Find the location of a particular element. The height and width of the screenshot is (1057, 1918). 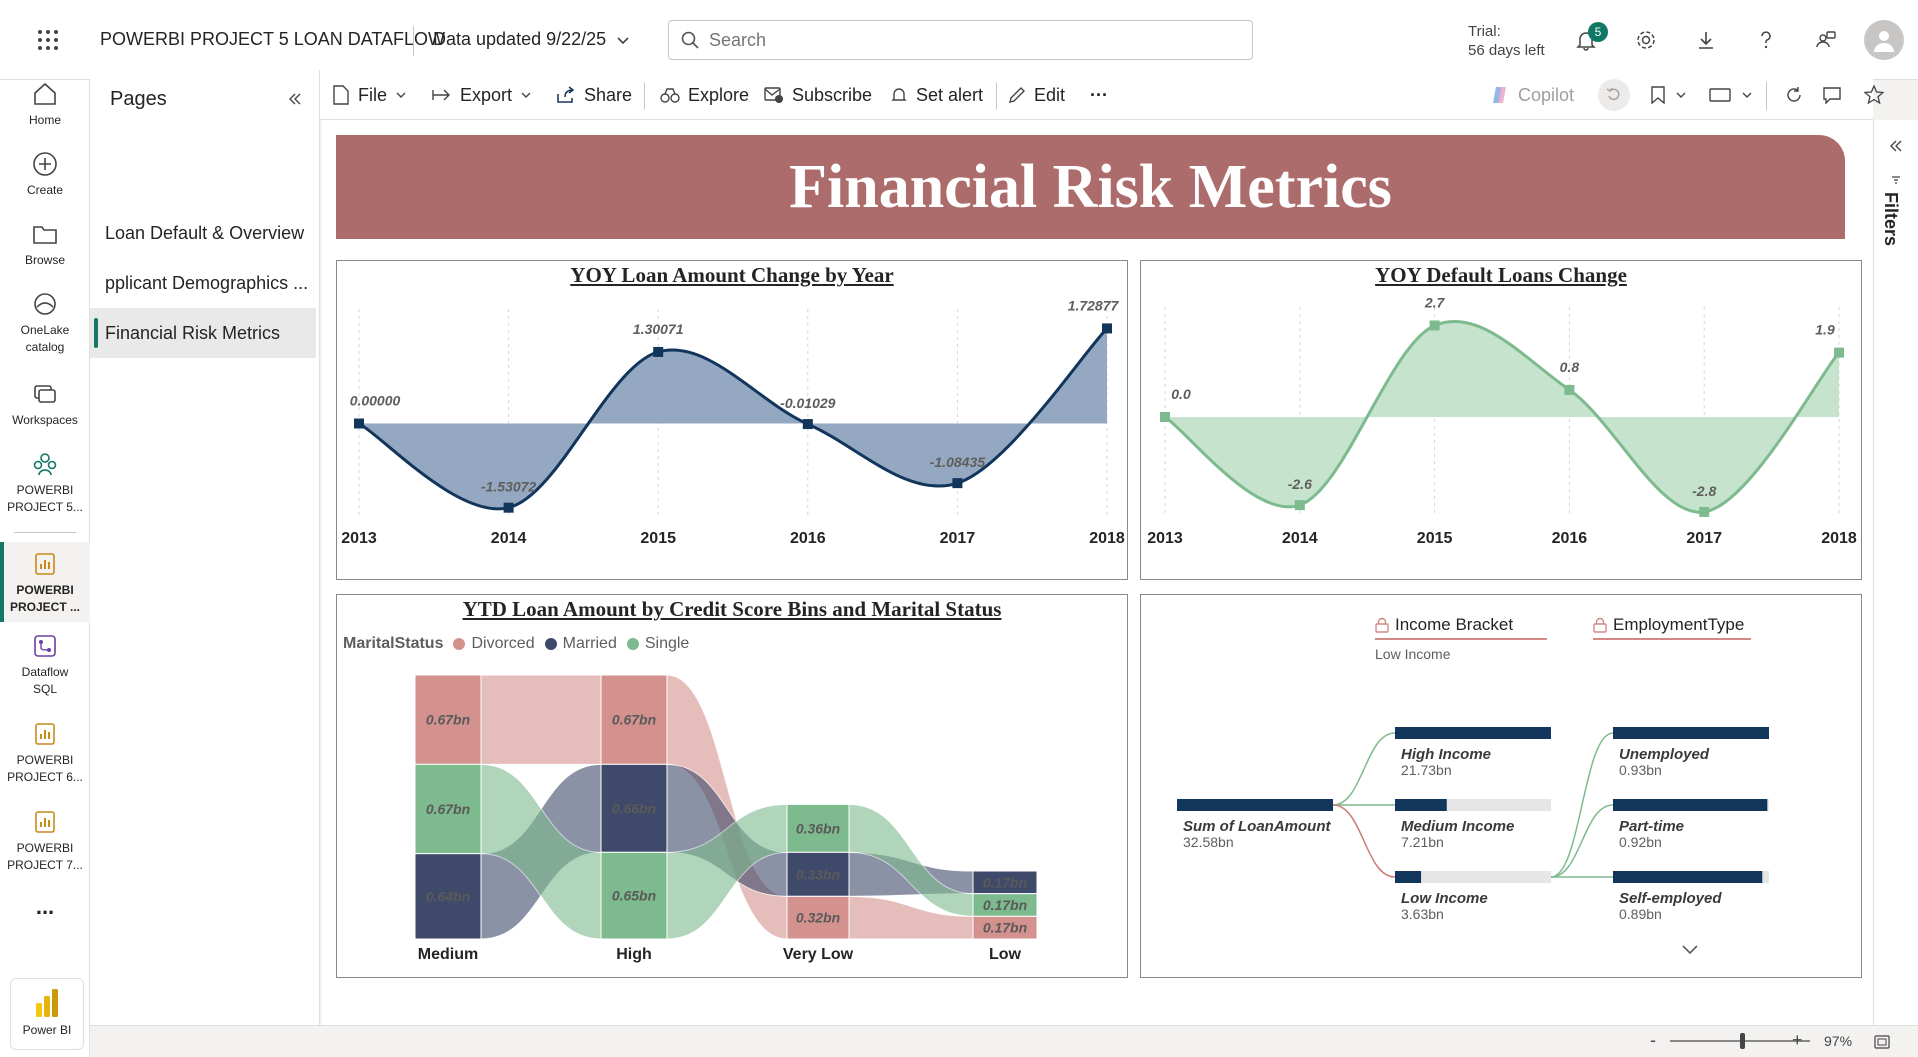

explore-button: Explore is located at coordinates (704, 95).